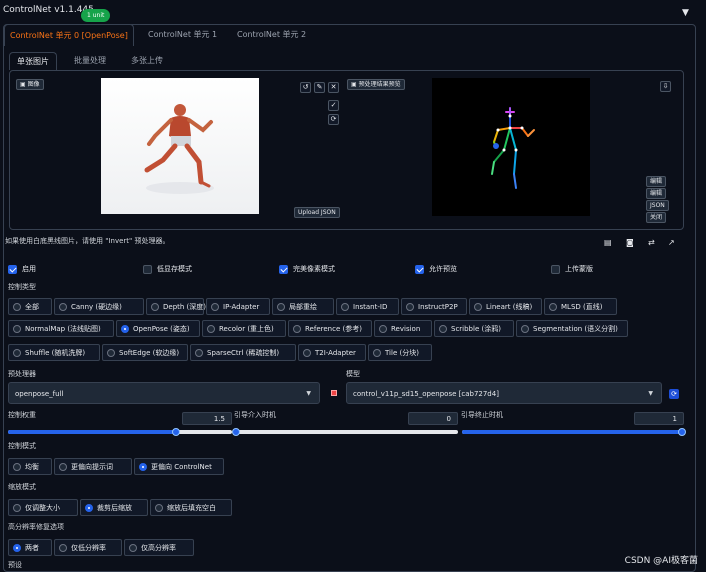 This screenshot has height=572, width=706. What do you see at coordinates (147, 269) in the screenshot?
I see `lowvram-checkbox-box` at bounding box center [147, 269].